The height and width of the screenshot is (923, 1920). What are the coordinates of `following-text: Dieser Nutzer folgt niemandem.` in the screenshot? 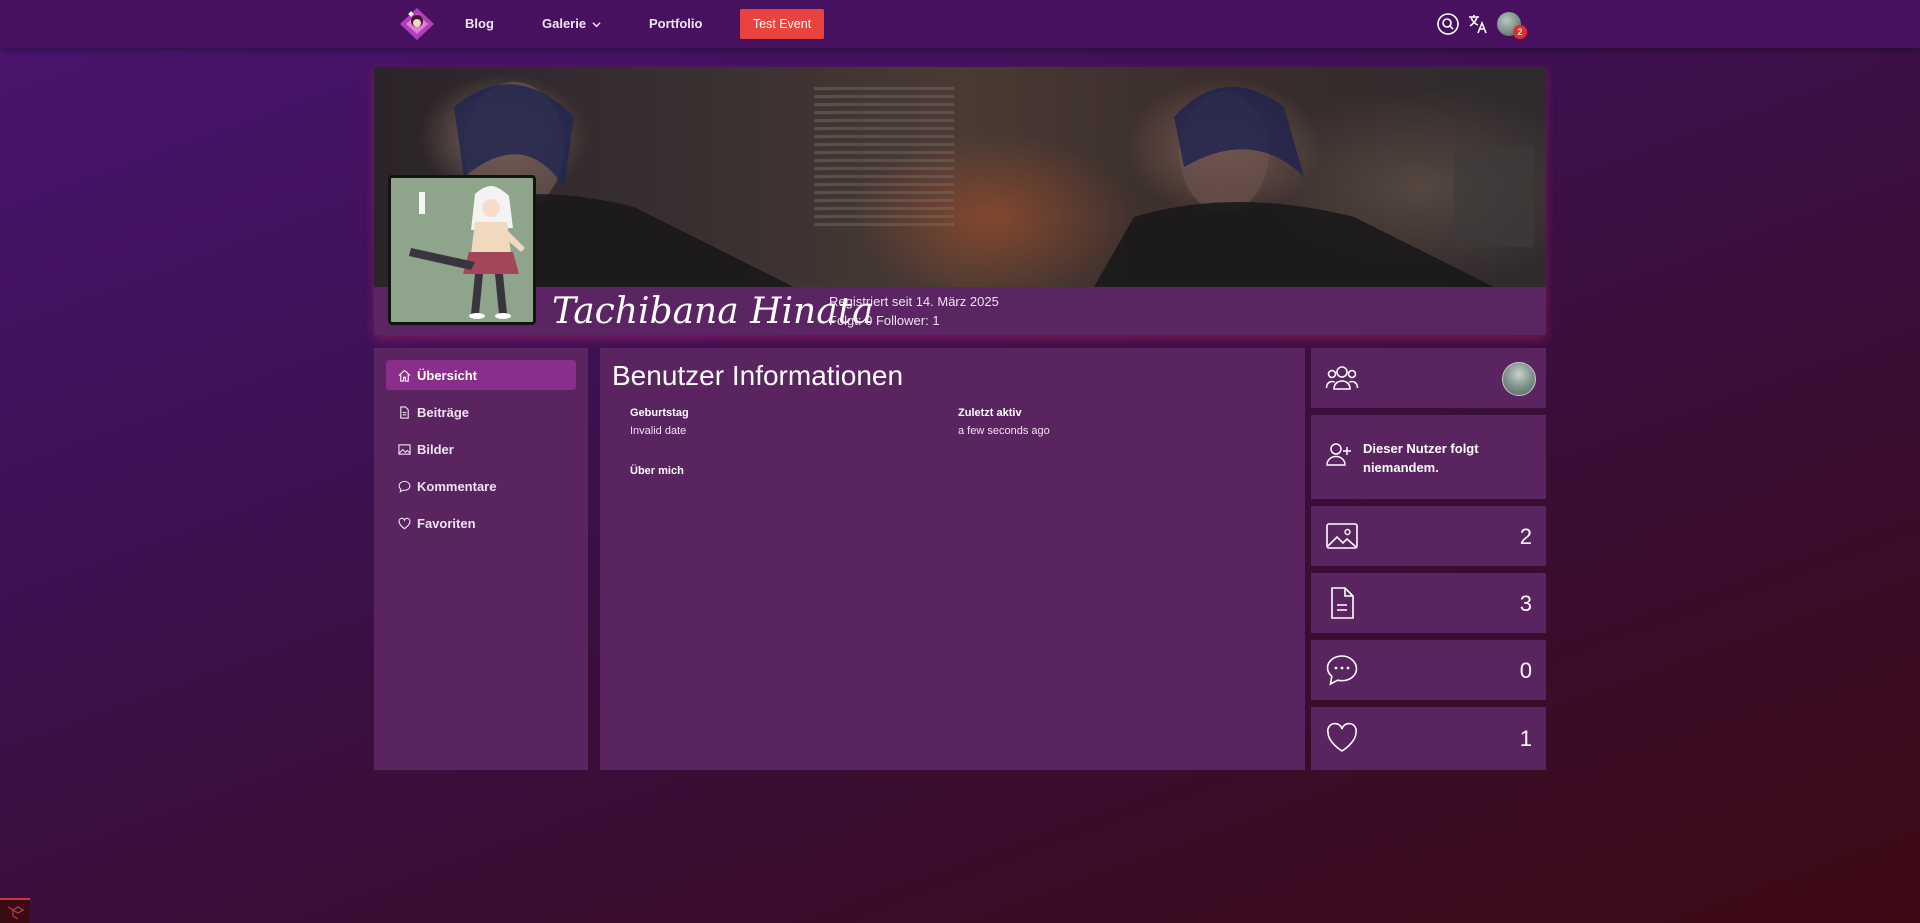 It's located at (1421, 458).